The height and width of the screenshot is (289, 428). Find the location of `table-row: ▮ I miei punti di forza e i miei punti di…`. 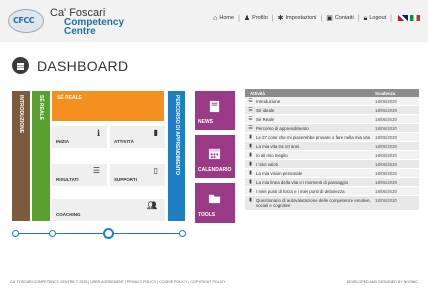

table-row: ▮ I miei punti di forza e i miei punti di… is located at coordinates (332, 191).